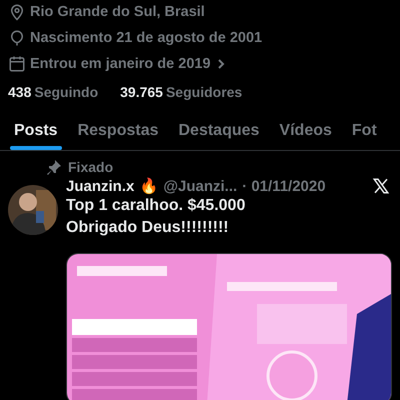 The width and height of the screenshot is (400, 400). Describe the element at coordinates (53, 92) in the screenshot. I see `follow-stat-link: 438 Seguindo` at that location.